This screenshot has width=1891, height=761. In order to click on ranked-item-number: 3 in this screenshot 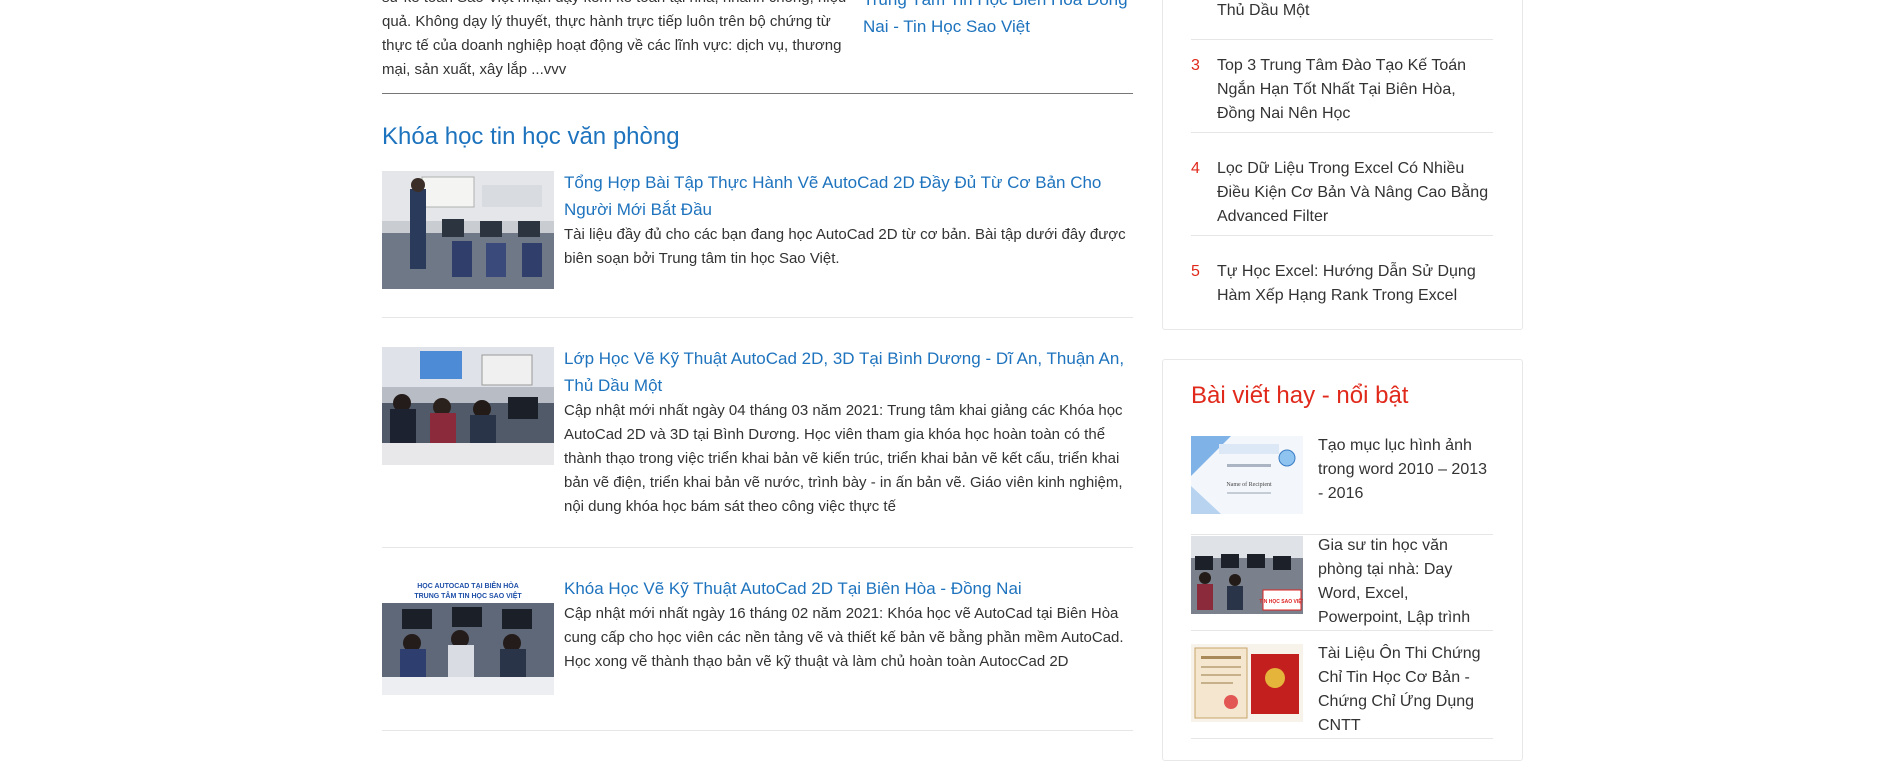, I will do `click(1195, 65)`.